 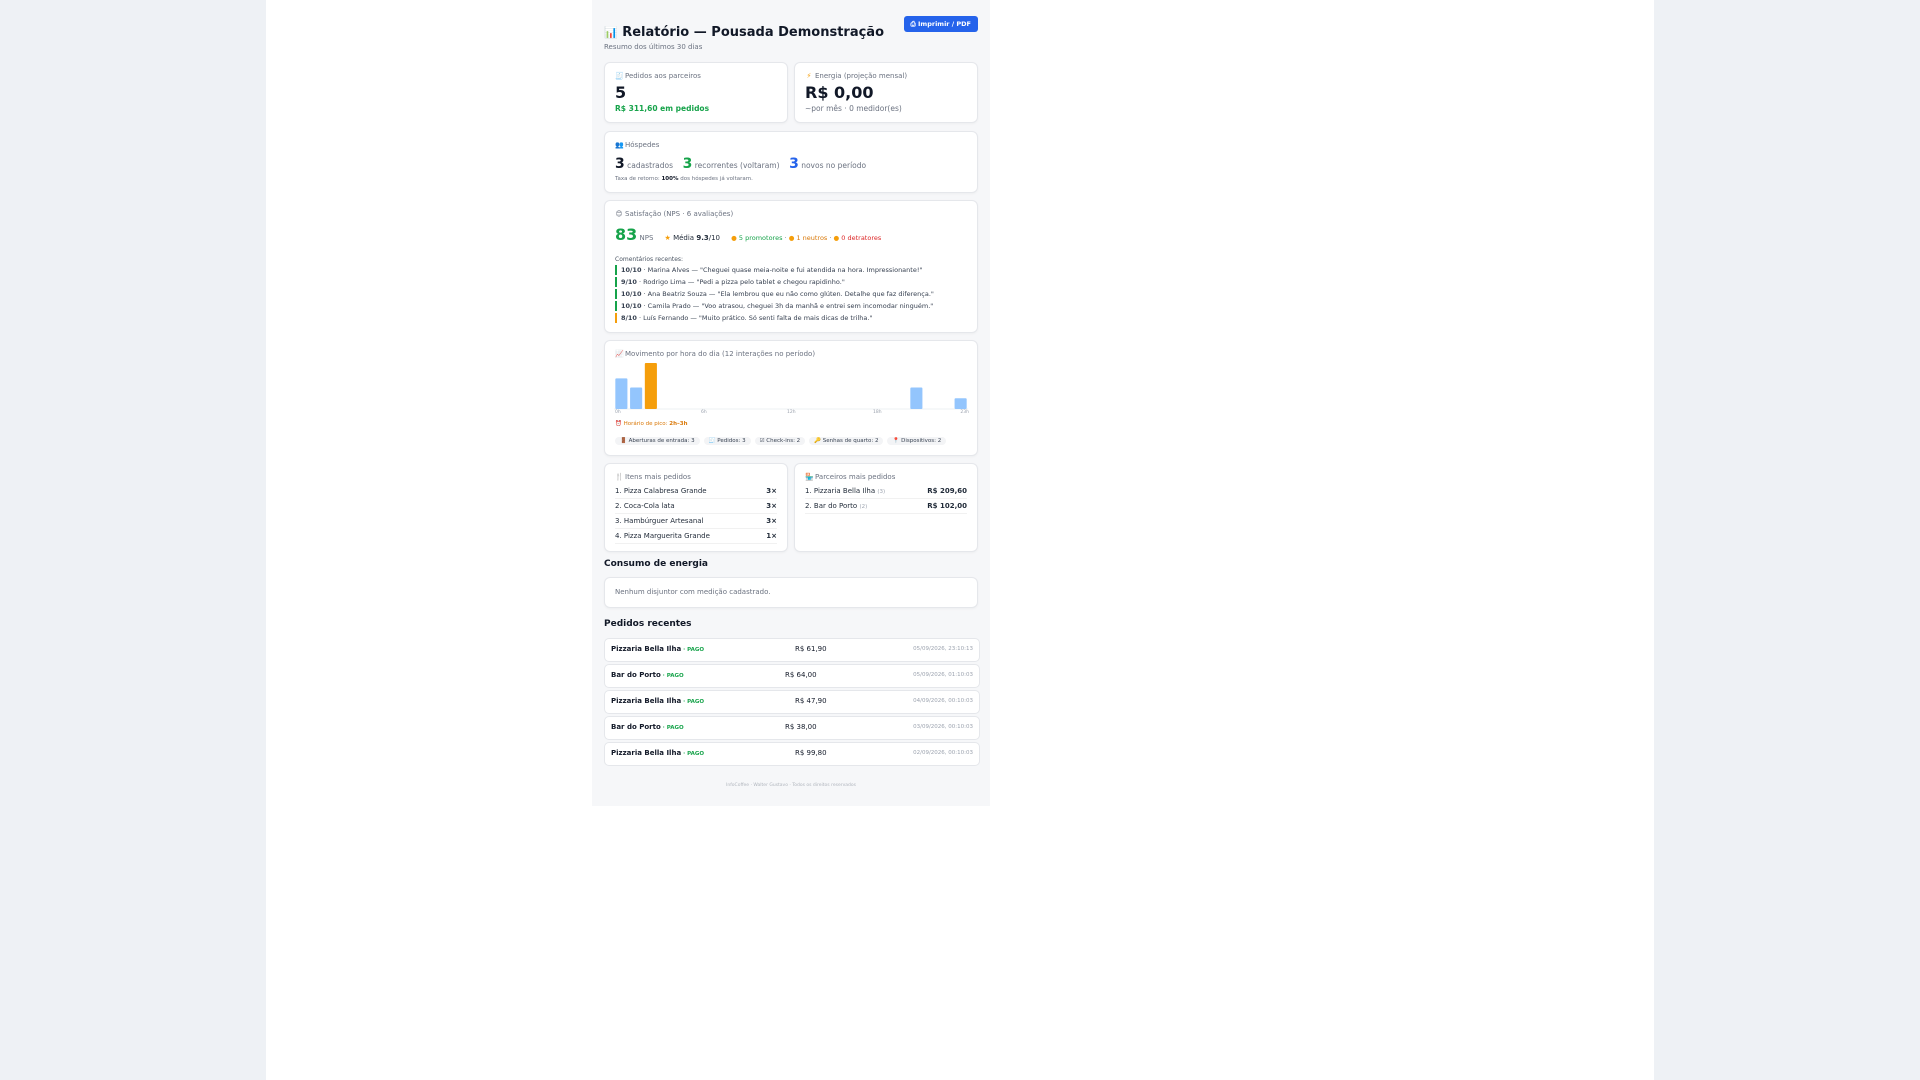 I want to click on item-name: 4. Pizza Marguerita Grande, so click(x=662, y=536).